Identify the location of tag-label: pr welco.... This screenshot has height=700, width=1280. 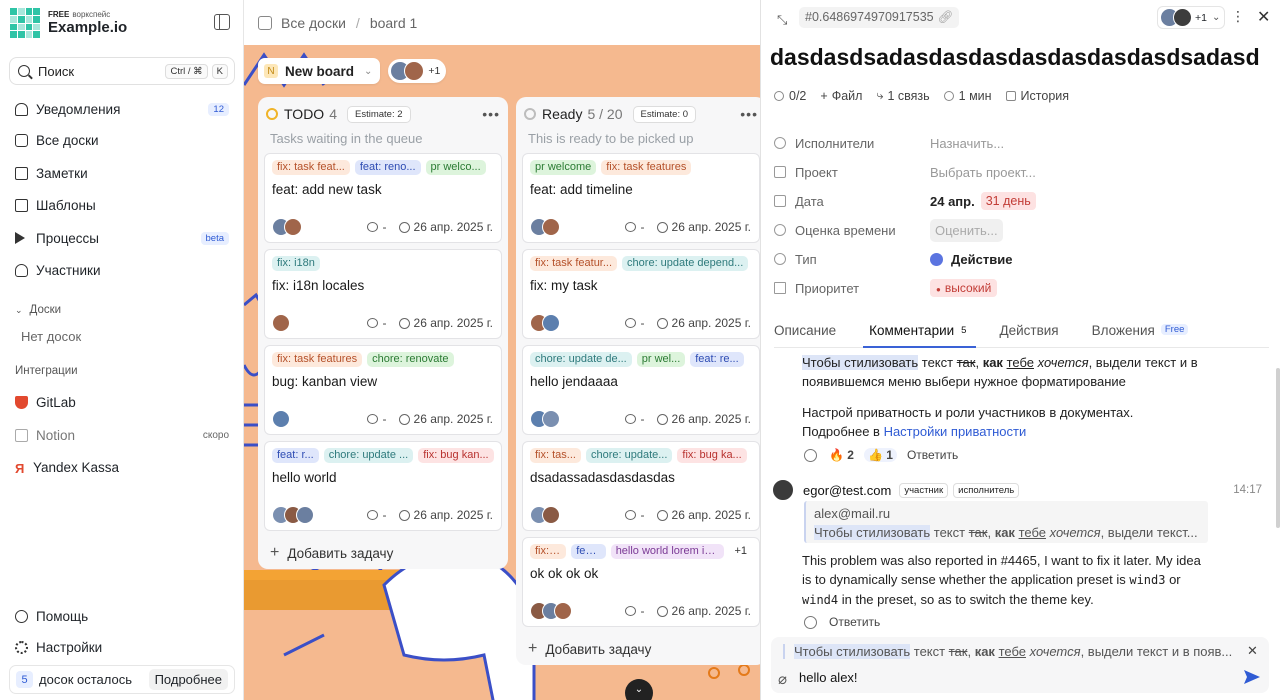
(455, 167).